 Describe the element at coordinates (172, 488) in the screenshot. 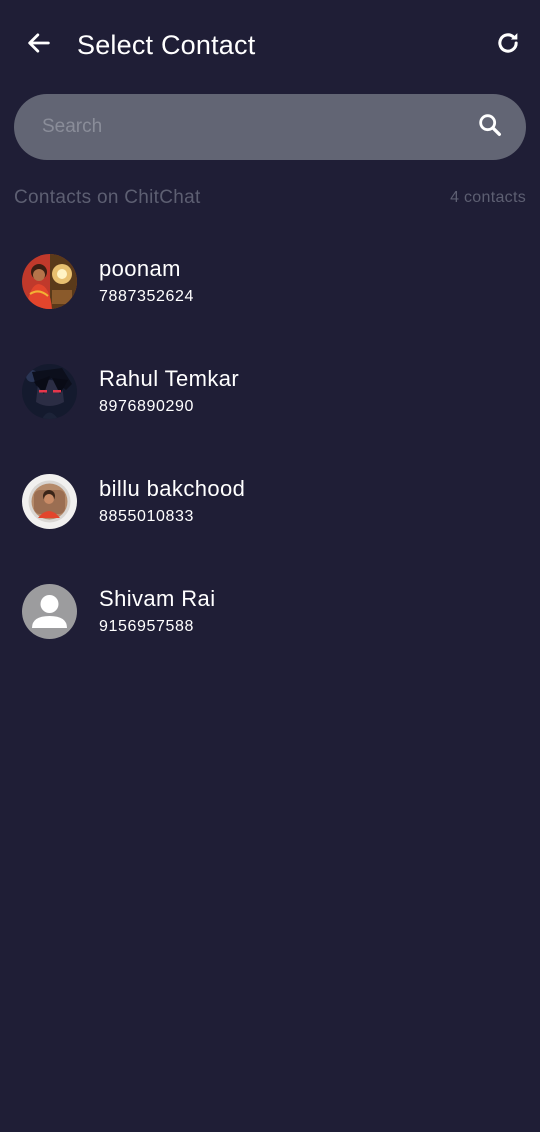

I see `contact-name: billu bakchood` at that location.